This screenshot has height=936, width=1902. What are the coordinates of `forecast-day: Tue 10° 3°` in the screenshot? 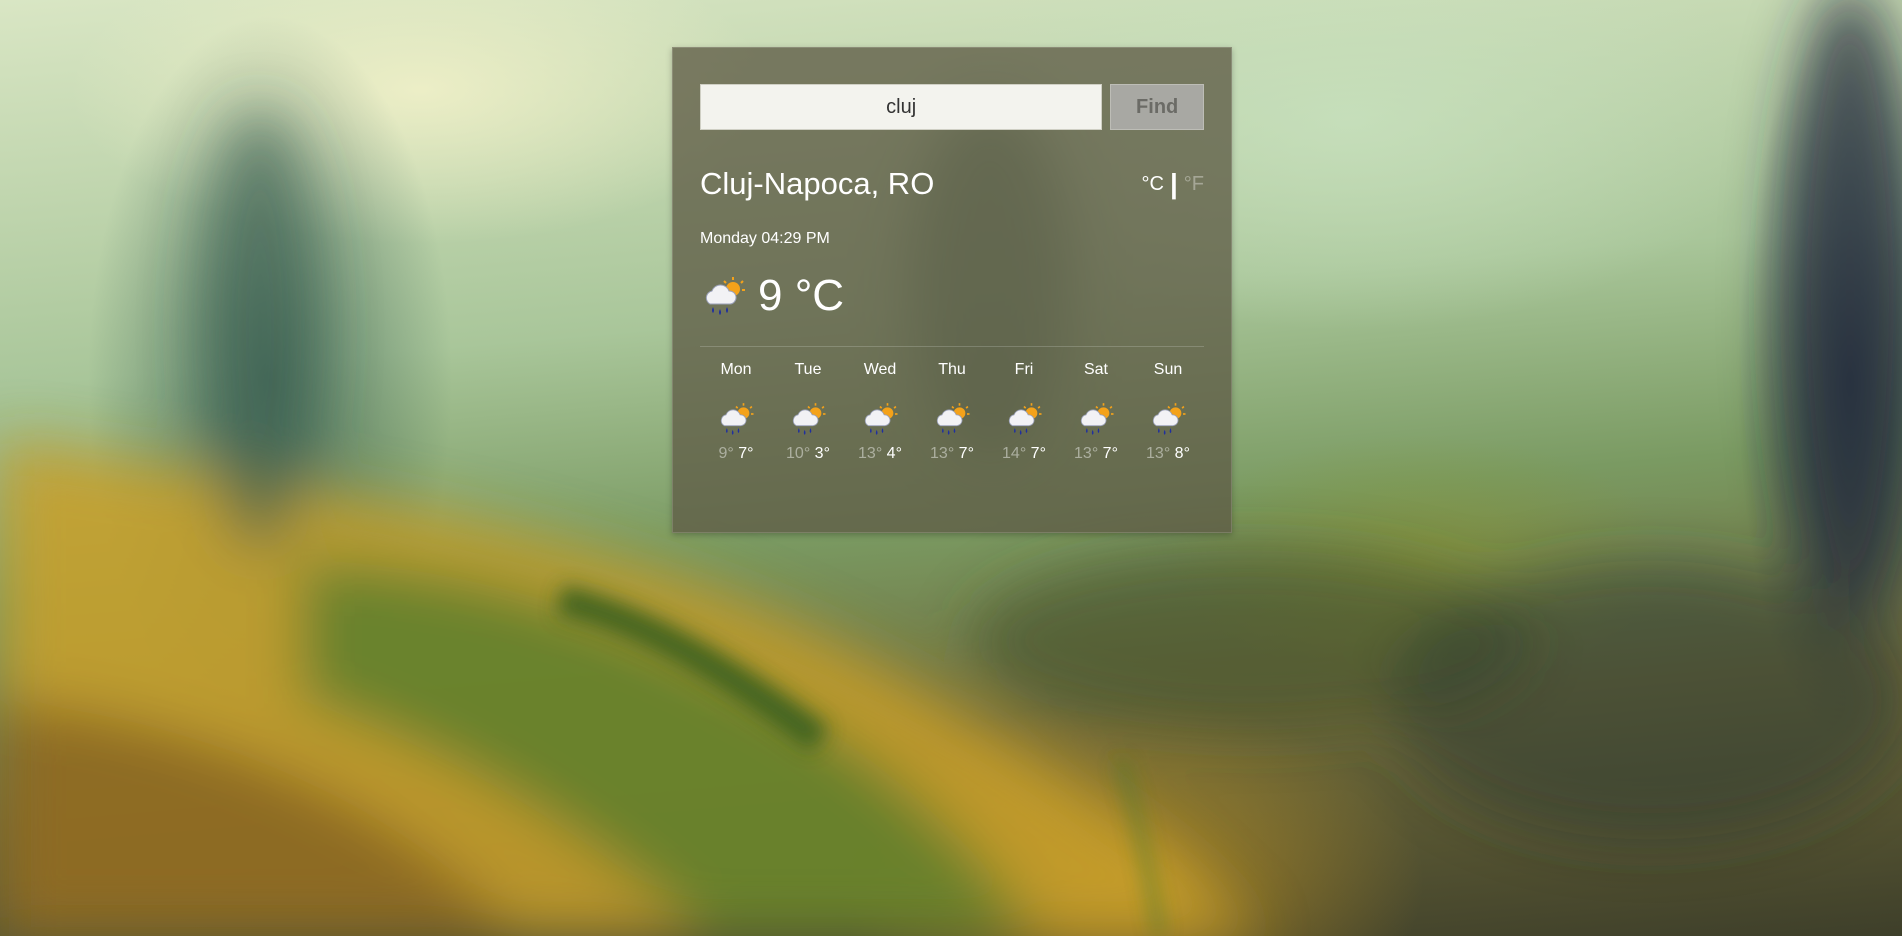 It's located at (808, 412).